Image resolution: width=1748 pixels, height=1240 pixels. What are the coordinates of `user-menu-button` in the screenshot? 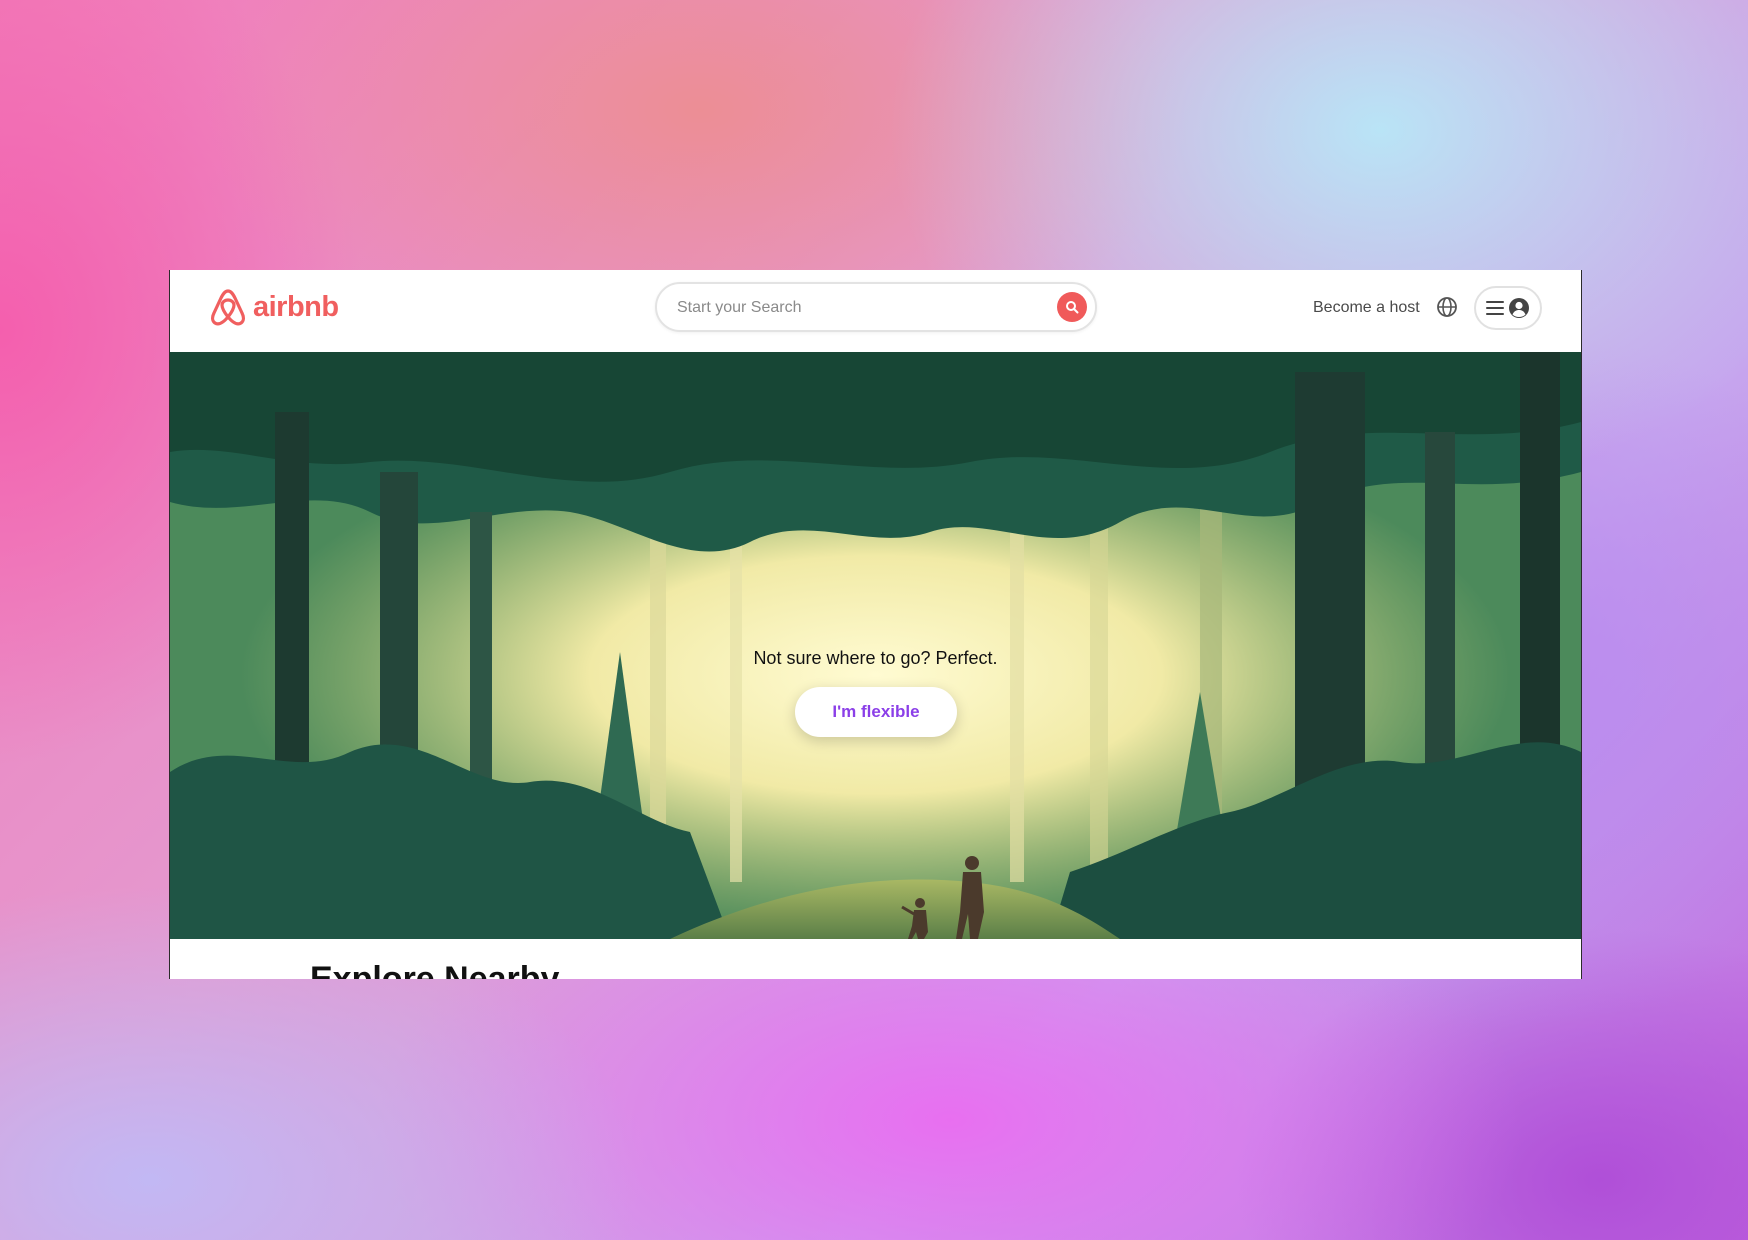 It's located at (1508, 308).